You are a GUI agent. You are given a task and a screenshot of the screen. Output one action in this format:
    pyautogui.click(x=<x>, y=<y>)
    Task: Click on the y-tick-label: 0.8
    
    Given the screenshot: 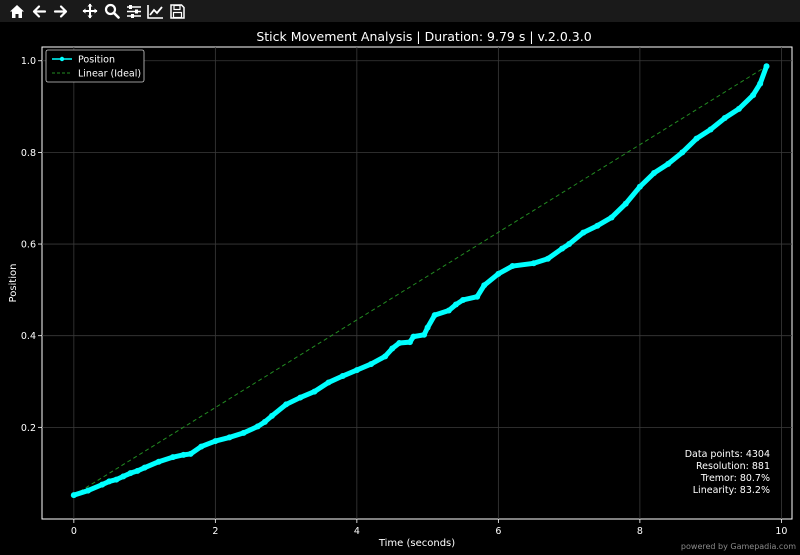 What is the action you would take?
    pyautogui.click(x=28, y=153)
    